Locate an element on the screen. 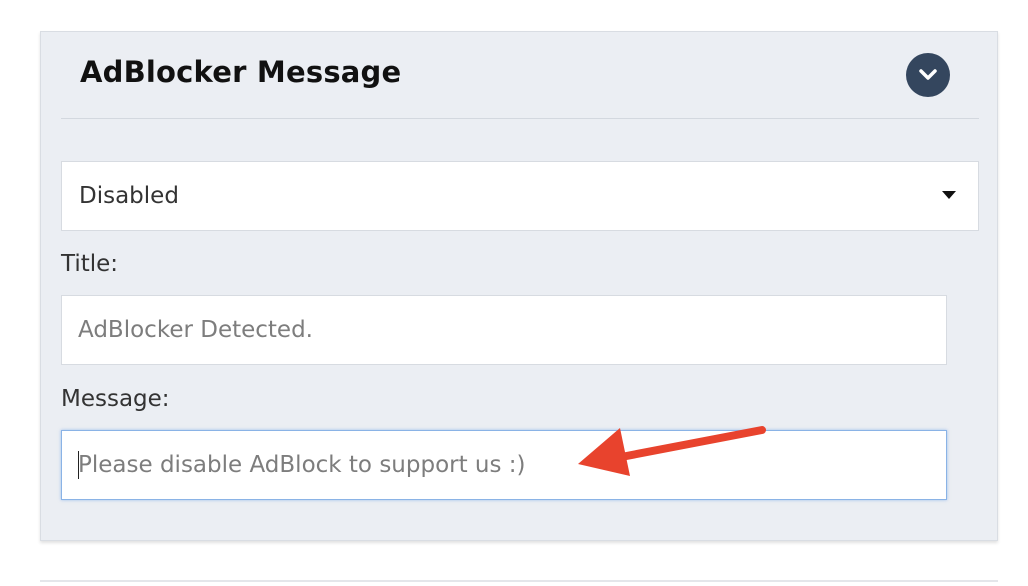  message-input is located at coordinates (504, 465).